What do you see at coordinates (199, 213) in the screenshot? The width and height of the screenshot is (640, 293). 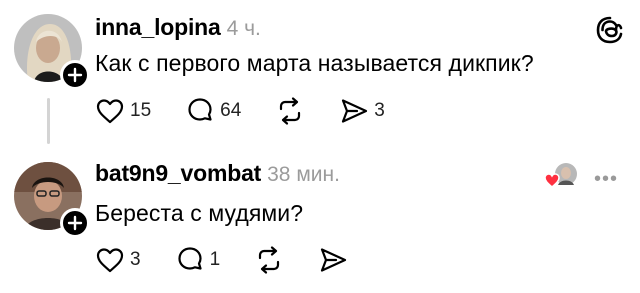 I see `post-text: Береста с мудями?` at bounding box center [199, 213].